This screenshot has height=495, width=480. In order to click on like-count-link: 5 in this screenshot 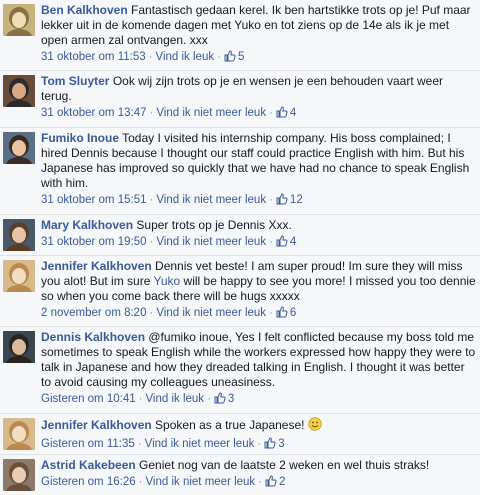, I will do `click(234, 56)`.